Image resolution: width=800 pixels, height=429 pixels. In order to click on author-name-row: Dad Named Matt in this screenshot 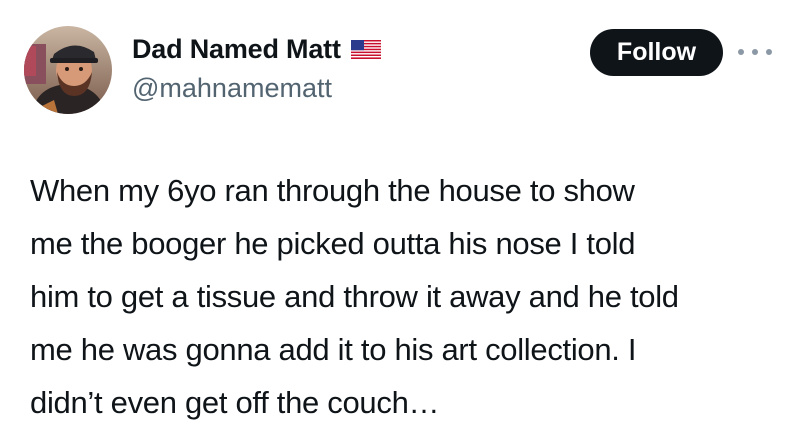, I will do `click(256, 49)`.